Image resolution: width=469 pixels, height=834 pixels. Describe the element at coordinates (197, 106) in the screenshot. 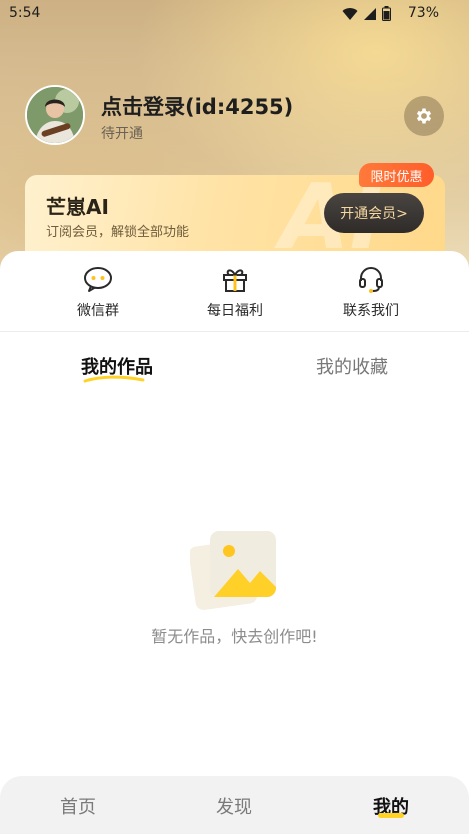

I see `login-prompt: 点击登录(id:4255)` at that location.